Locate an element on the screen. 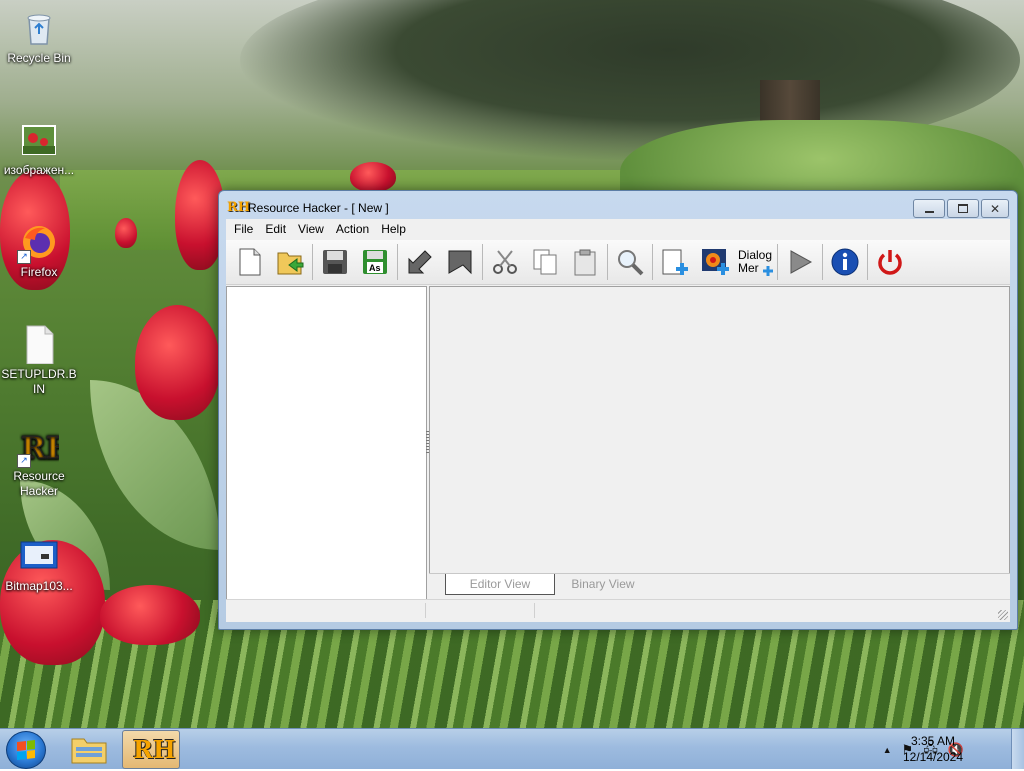 The height and width of the screenshot is (771, 1024). windows-logo-icon is located at coordinates (26, 750).